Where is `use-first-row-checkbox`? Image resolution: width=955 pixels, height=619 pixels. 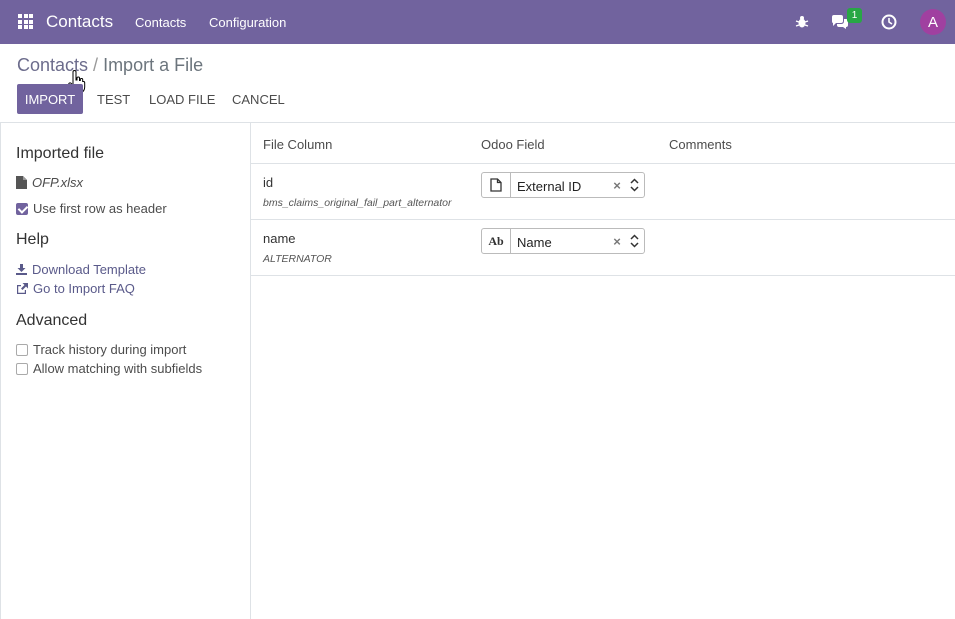 use-first-row-checkbox is located at coordinates (22, 208).